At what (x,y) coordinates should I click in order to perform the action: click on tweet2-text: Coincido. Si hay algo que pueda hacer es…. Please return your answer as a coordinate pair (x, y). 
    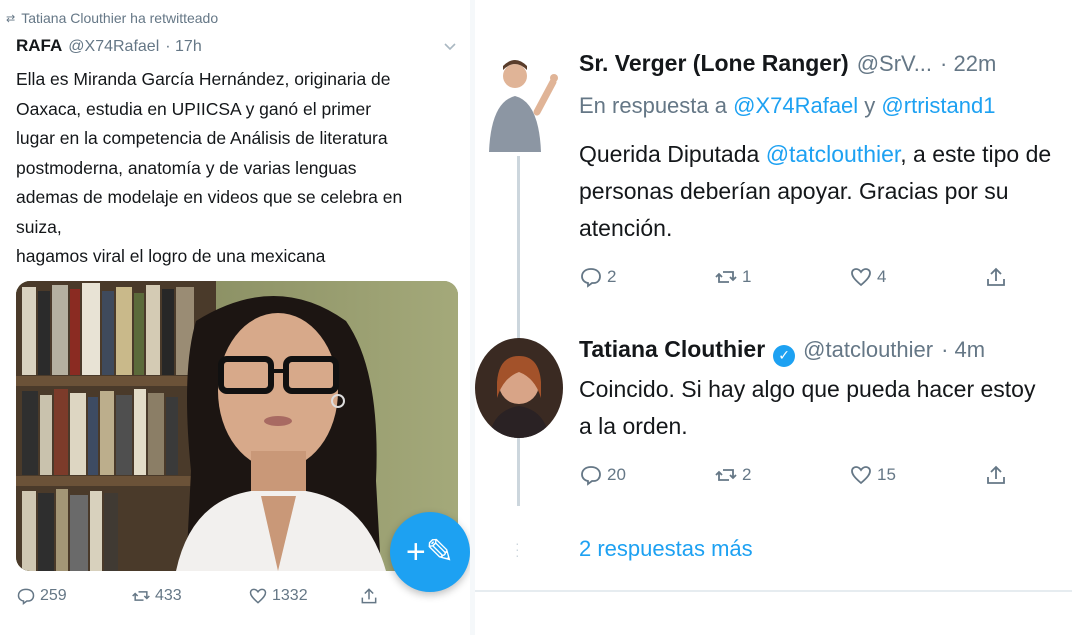
    Looking at the image, I should click on (807, 407).